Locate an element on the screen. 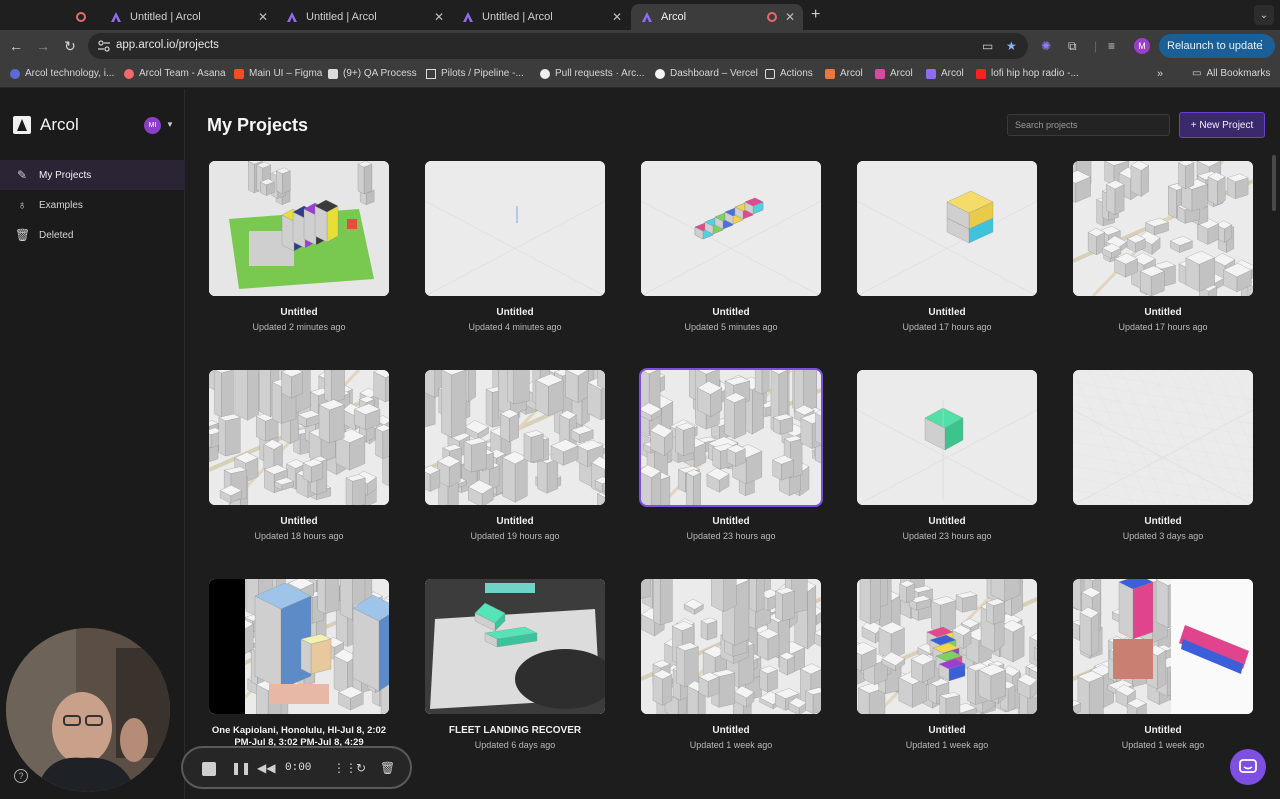 The height and width of the screenshot is (799, 1280). project-updated: Updated 5 minutes ago is located at coordinates (731, 327).